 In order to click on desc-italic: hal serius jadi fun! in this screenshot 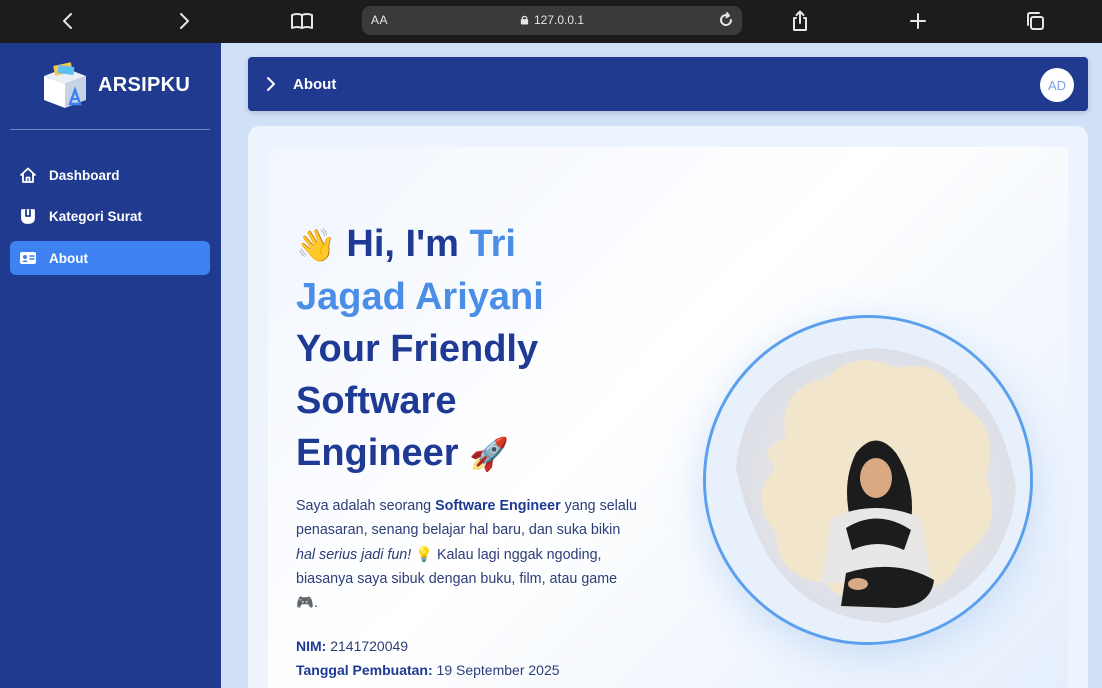, I will do `click(354, 554)`.